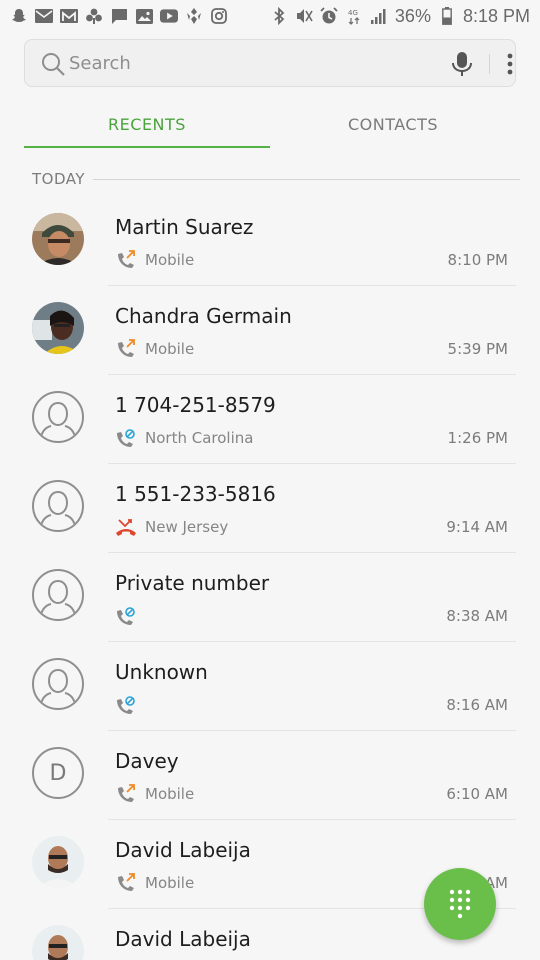 The image size is (540, 960). Describe the element at coordinates (19, 16) in the screenshot. I see `snapchat-icon` at that location.